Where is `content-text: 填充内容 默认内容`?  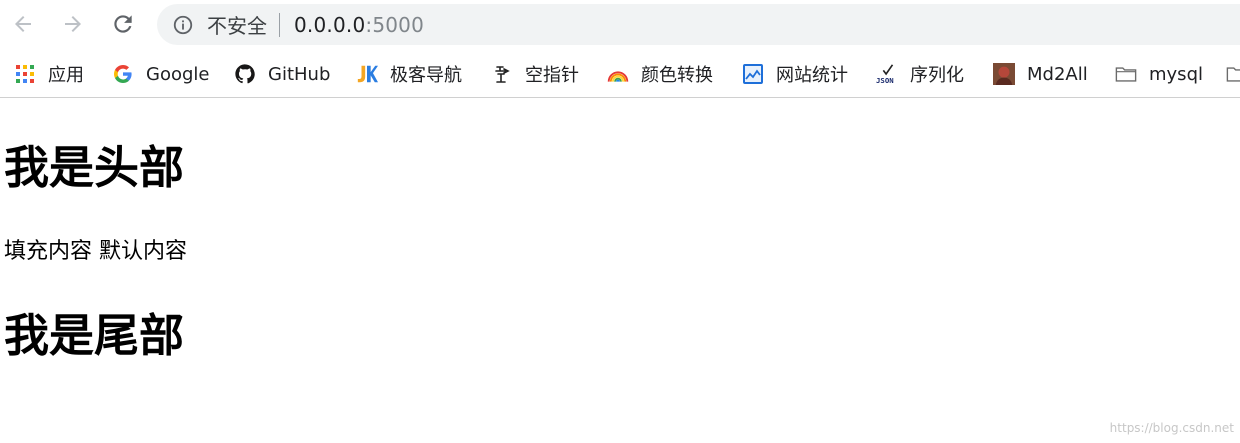 content-text: 填充内容 默认内容 is located at coordinates (95, 251).